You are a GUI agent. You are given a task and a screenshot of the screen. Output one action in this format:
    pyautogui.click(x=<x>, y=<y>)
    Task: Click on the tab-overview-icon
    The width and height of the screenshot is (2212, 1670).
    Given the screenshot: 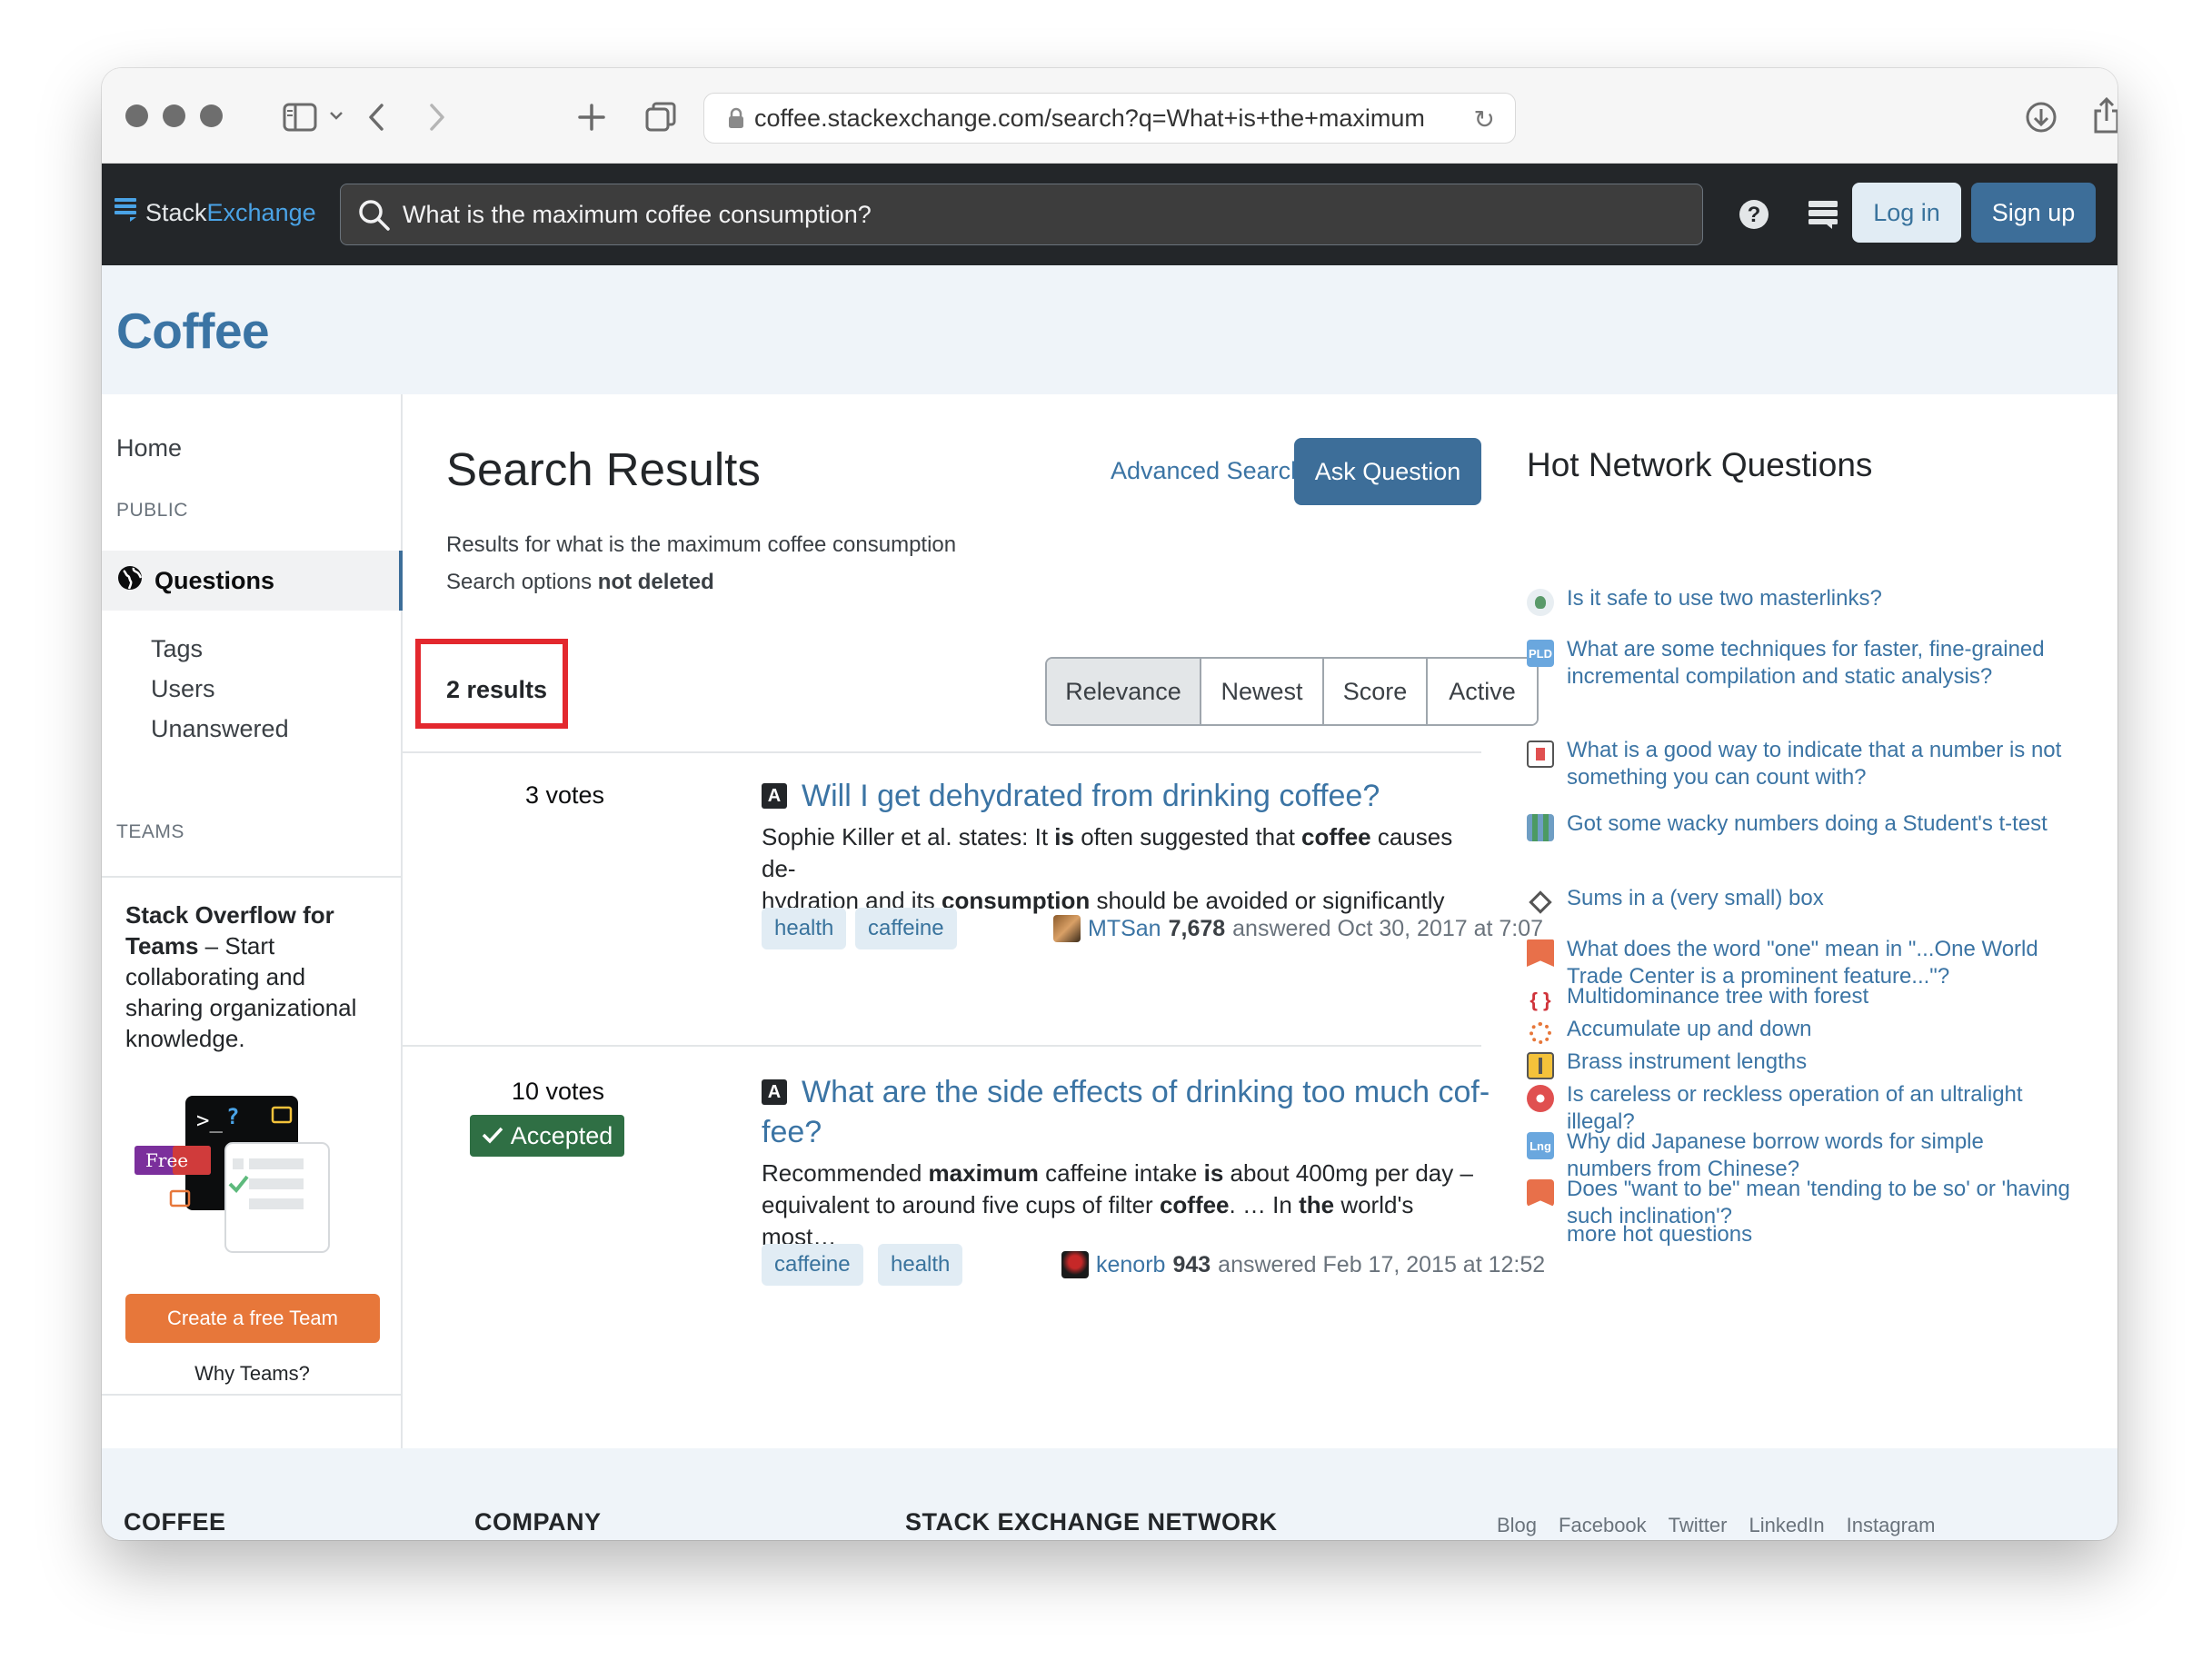 What is the action you would take?
    pyautogui.click(x=661, y=117)
    